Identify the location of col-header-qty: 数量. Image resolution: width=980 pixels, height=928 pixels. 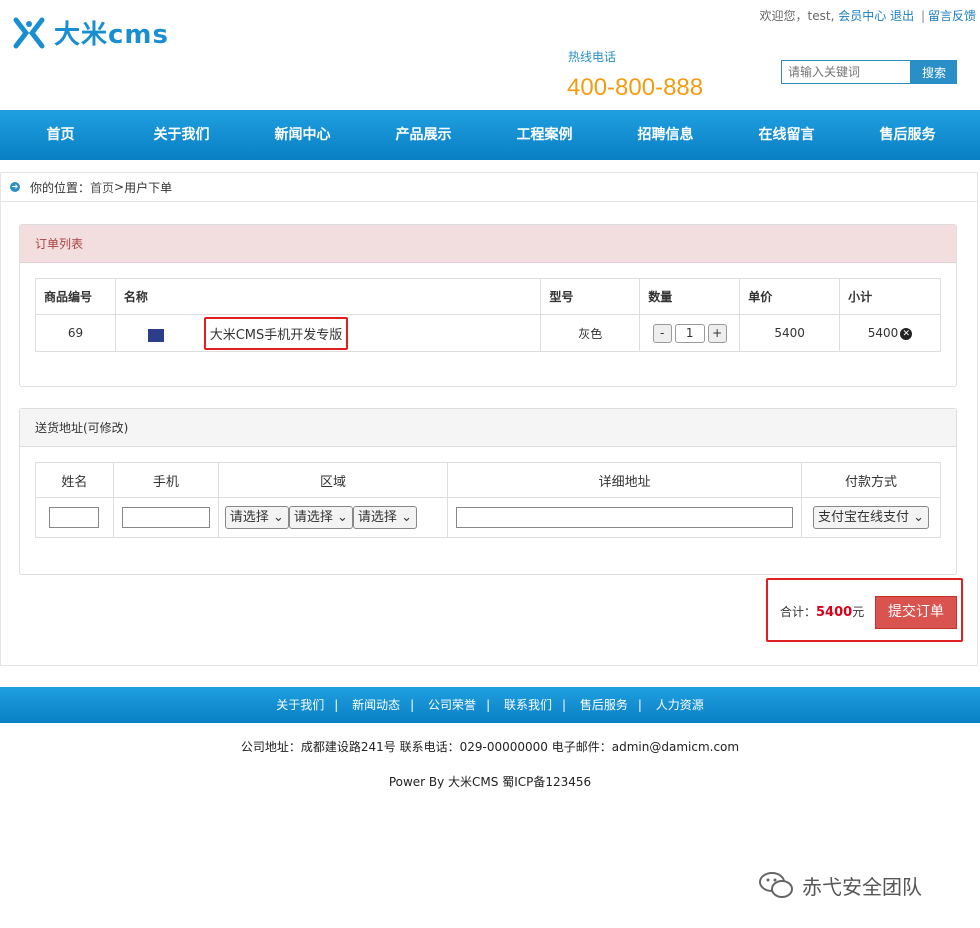
(690, 296).